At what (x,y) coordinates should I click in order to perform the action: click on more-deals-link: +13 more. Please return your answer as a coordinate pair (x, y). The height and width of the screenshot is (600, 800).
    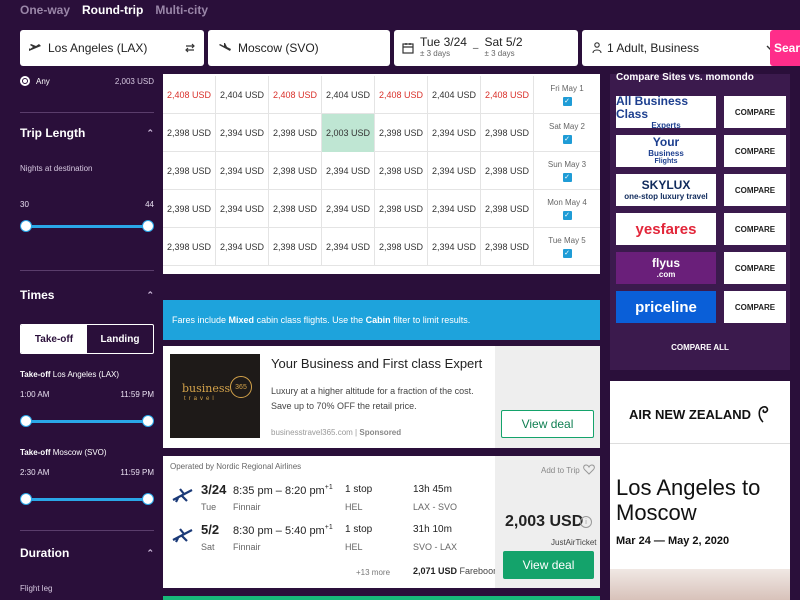
    Looking at the image, I should click on (373, 572).